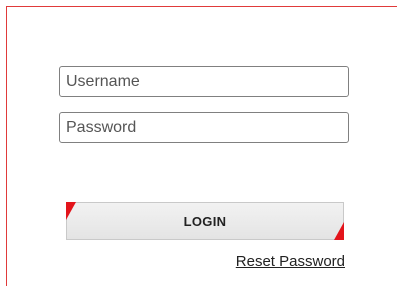  What do you see at coordinates (204, 127) in the screenshot?
I see `password-input` at bounding box center [204, 127].